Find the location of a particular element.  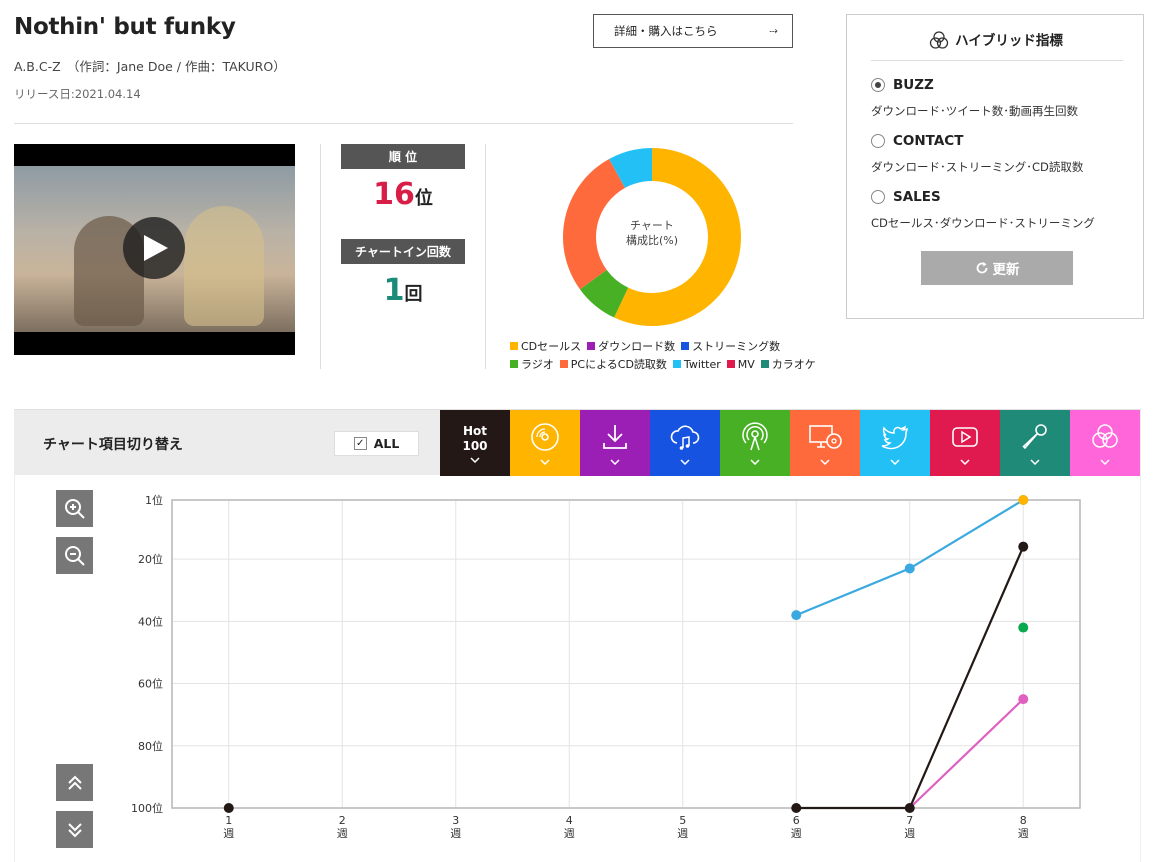

video-thumbnail is located at coordinates (154, 249).